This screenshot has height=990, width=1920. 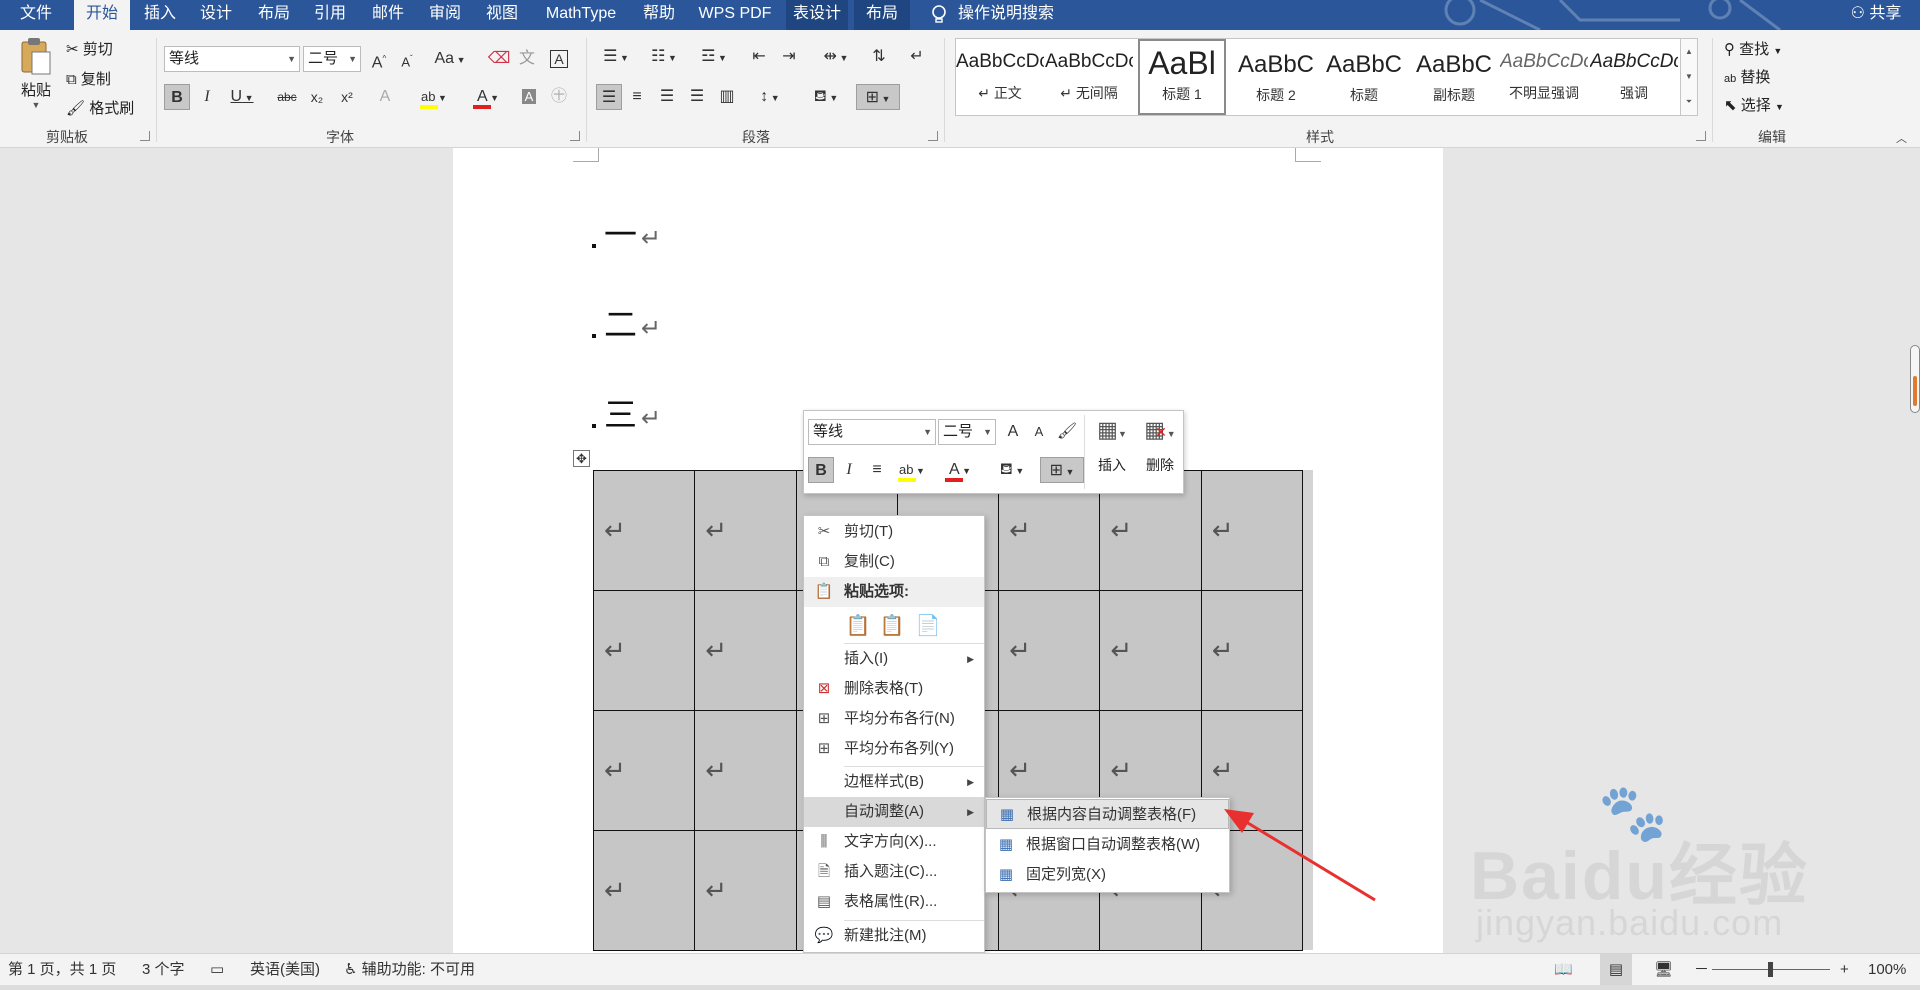 What do you see at coordinates (892, 626) in the screenshot?
I see `paste-merge-format-icon: 📋` at bounding box center [892, 626].